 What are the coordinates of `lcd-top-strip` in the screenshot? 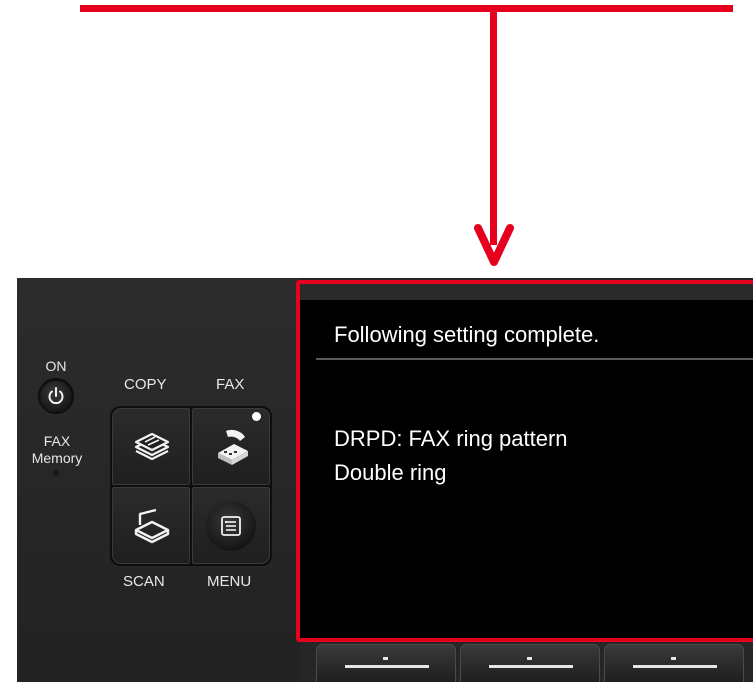 It's located at (526, 292).